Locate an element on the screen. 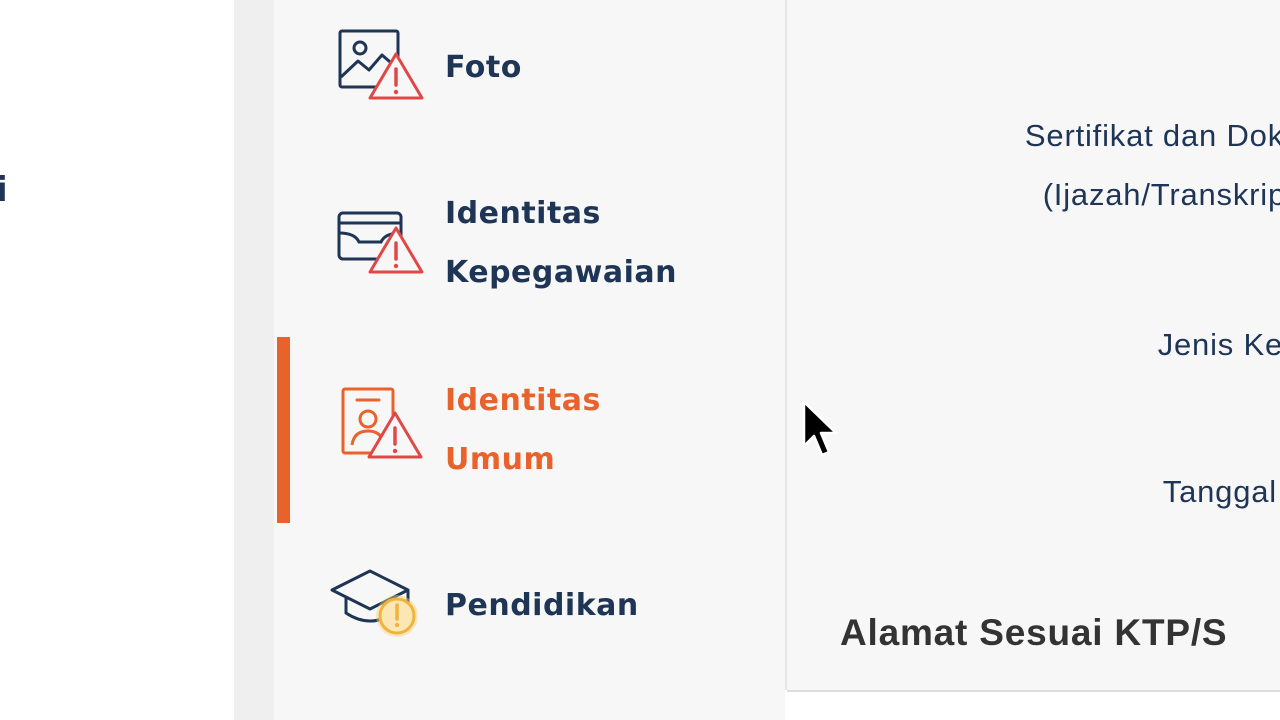 The width and height of the screenshot is (1280, 720). main-bottom is located at coordinates (1033, 706).